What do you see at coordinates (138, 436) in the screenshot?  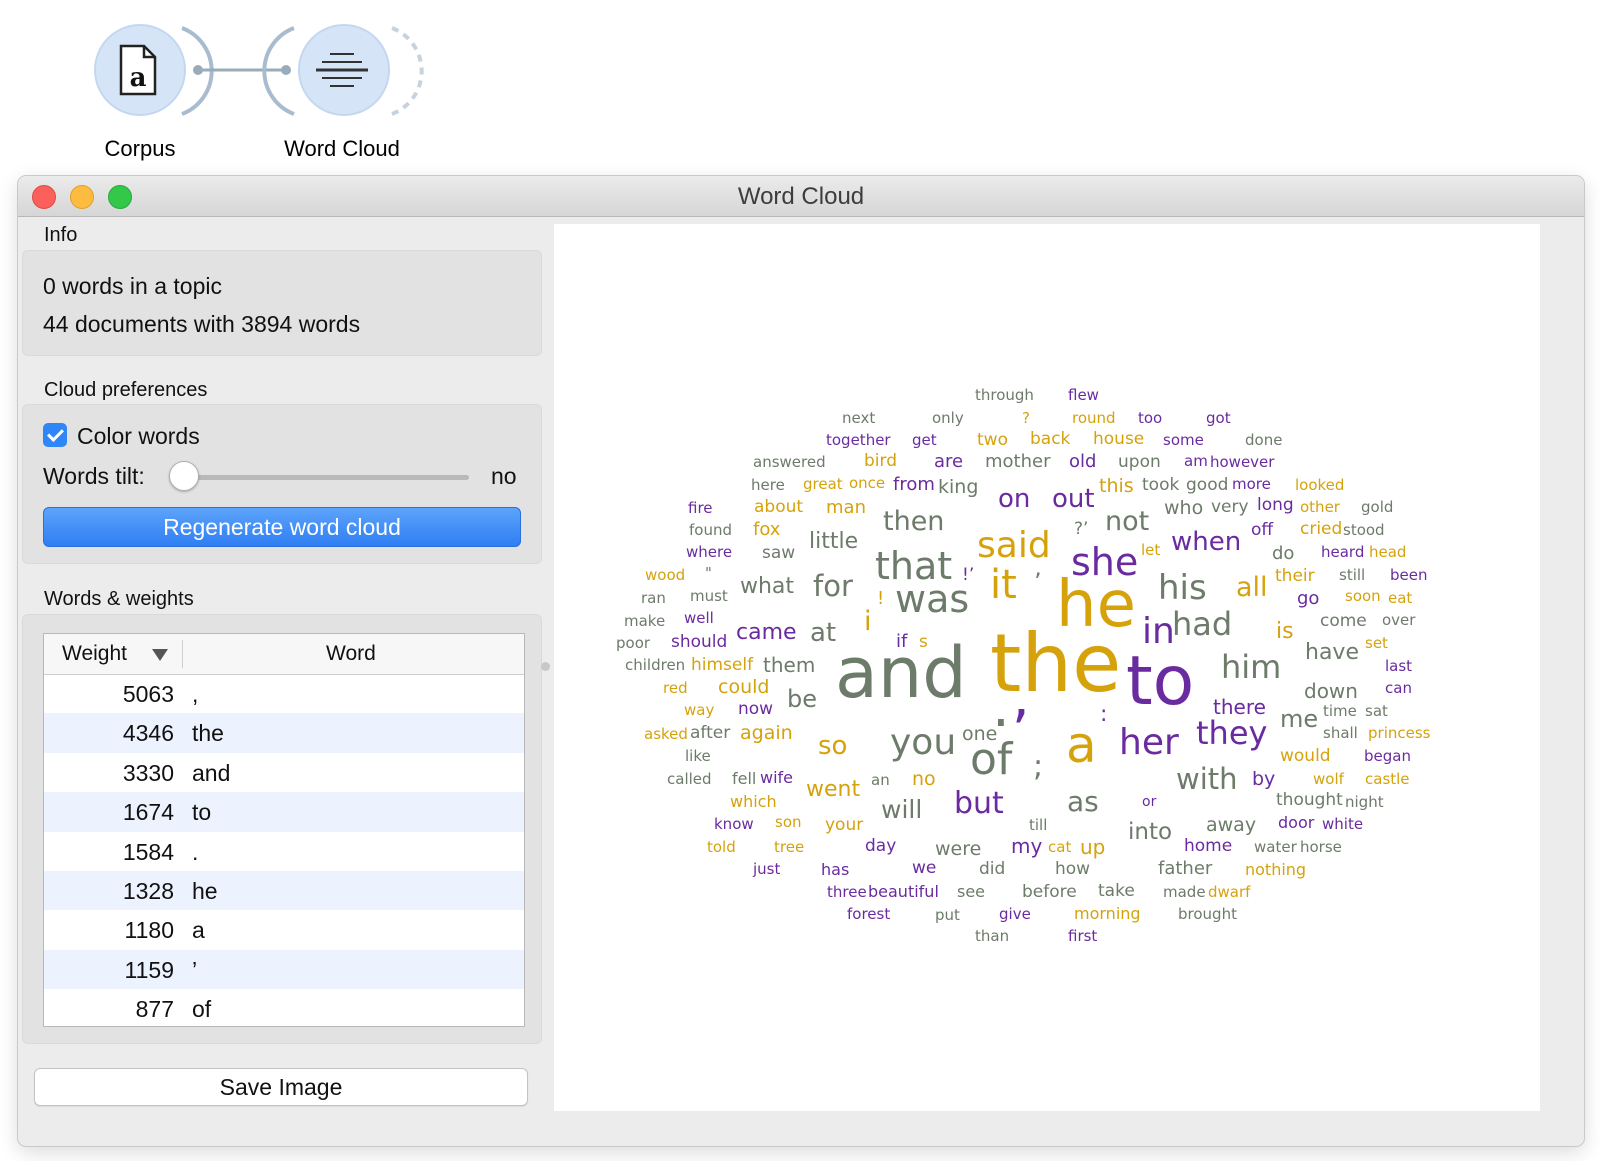 I see `color-words-label: Color words` at bounding box center [138, 436].